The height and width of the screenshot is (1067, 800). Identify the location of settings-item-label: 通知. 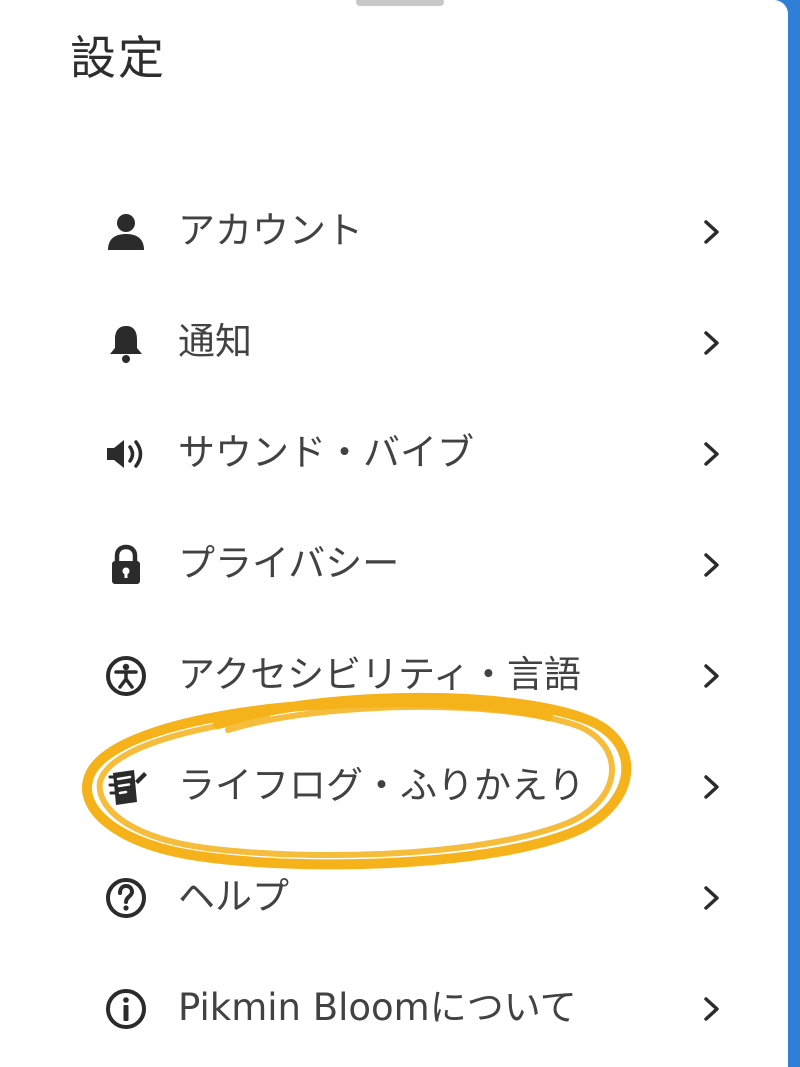
(215, 341).